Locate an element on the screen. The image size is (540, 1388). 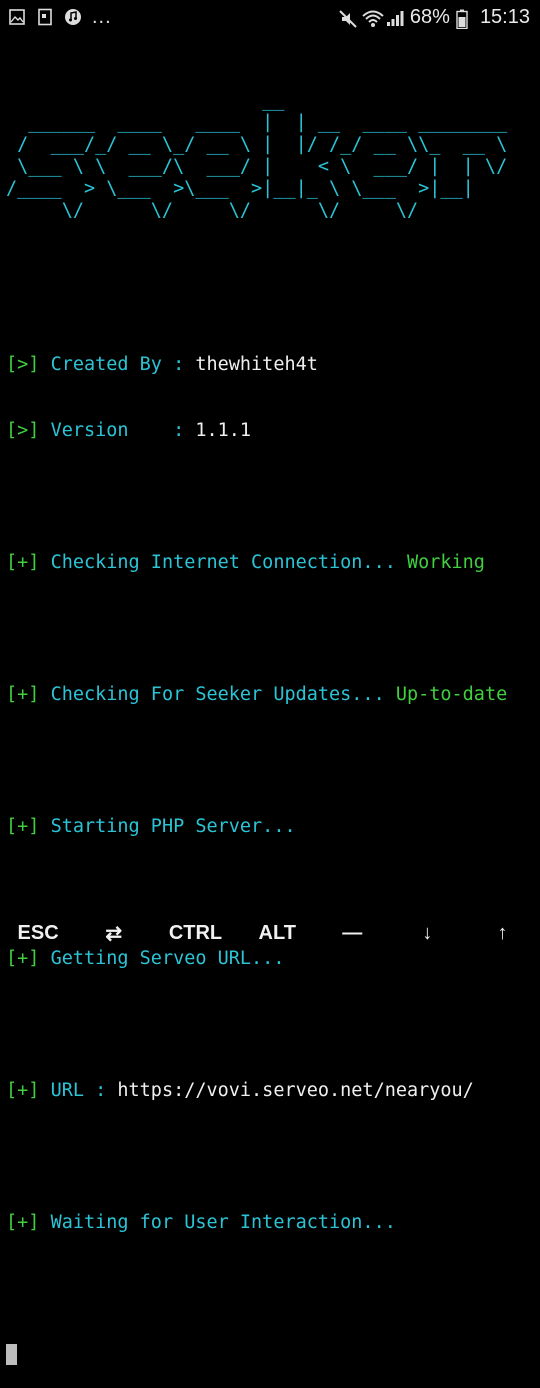
status-right: 68% 15:13 is located at coordinates (434, 17).